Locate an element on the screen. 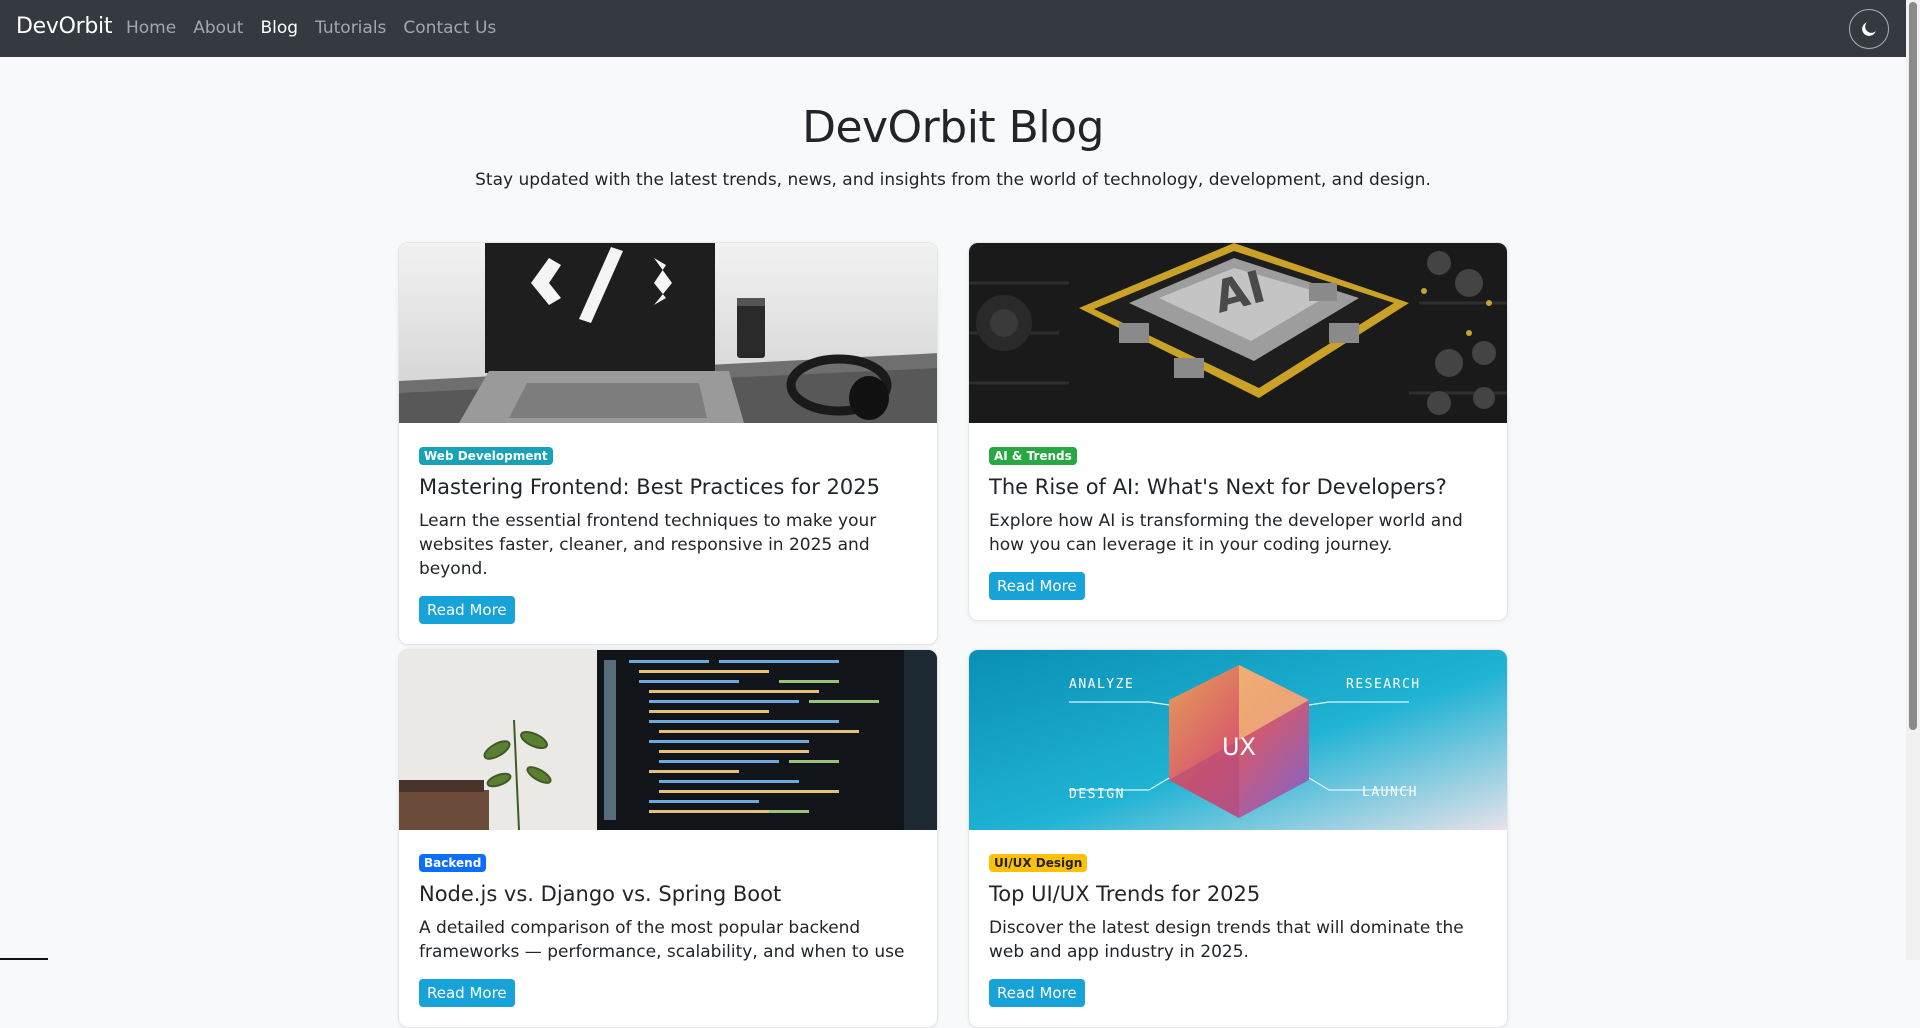 This screenshot has width=1920, height=1028. nav-link-blog: Blog is located at coordinates (279, 28).